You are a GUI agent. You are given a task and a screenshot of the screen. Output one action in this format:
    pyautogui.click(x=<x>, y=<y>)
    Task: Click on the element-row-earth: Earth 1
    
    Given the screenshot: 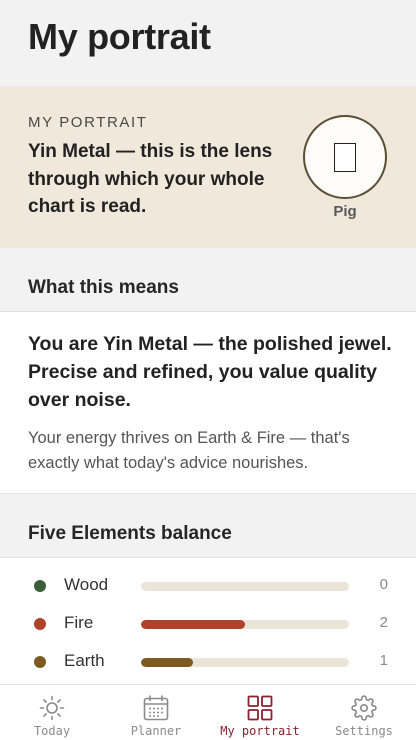 What is the action you would take?
    pyautogui.click(x=208, y=662)
    